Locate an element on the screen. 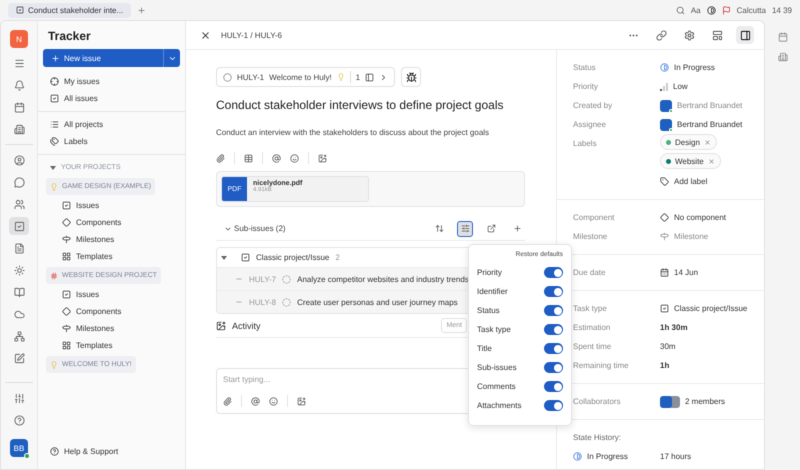 The width and height of the screenshot is (800, 470). field-value: 14 Jun is located at coordinates (679, 272).